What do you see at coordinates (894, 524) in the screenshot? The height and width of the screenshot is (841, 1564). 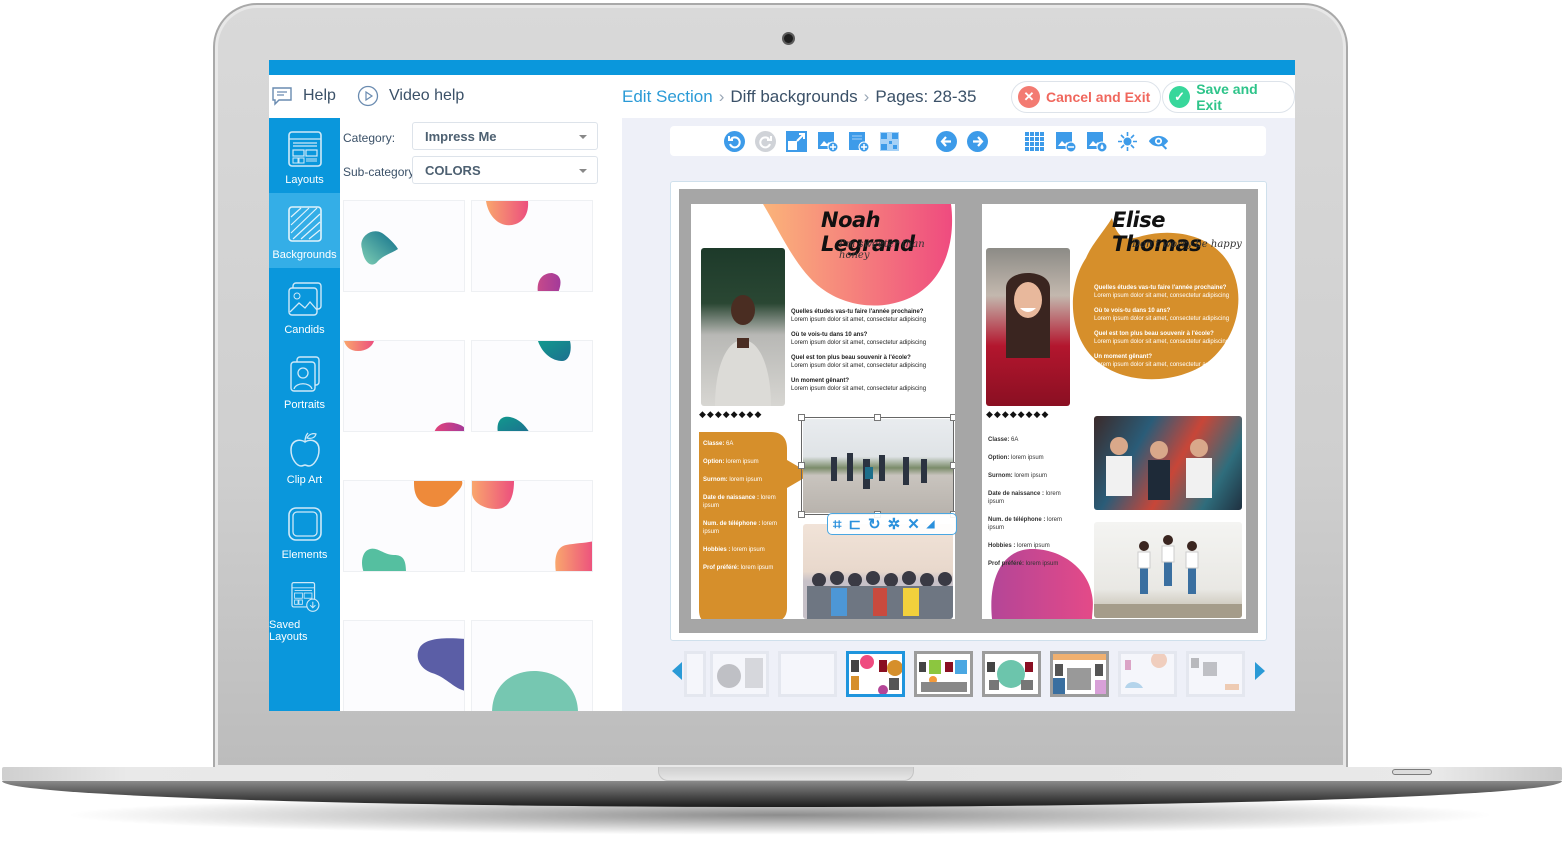 I see `magic-wand-icon: ✲` at bounding box center [894, 524].